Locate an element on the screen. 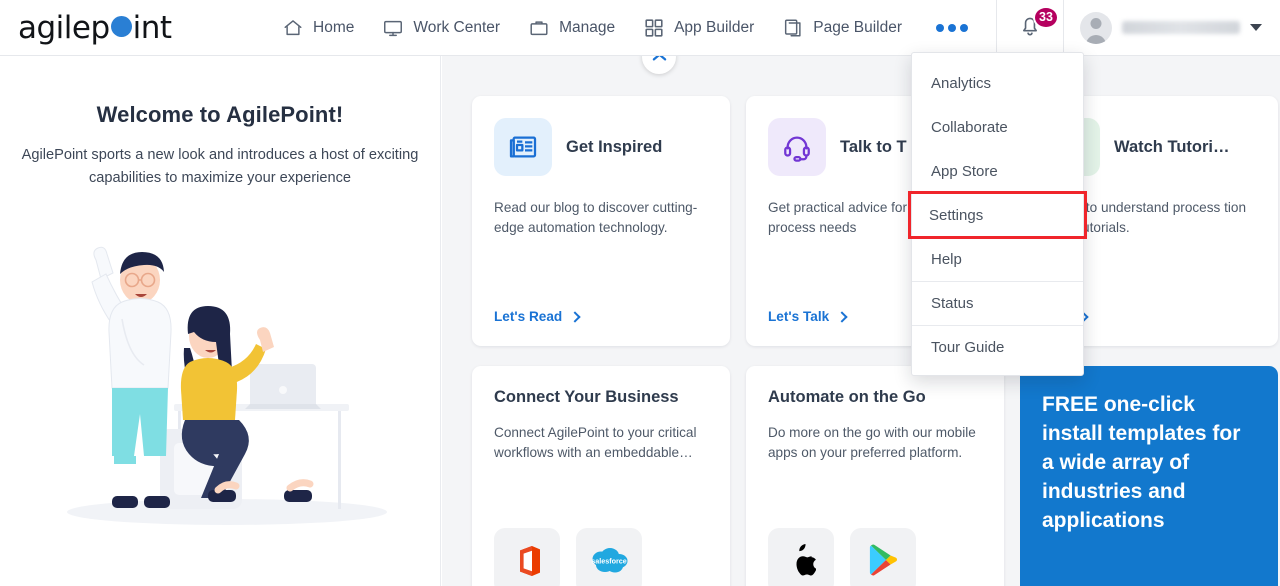 This screenshot has height=586, width=1280. logo-text: agilep int is located at coordinates (95, 28).